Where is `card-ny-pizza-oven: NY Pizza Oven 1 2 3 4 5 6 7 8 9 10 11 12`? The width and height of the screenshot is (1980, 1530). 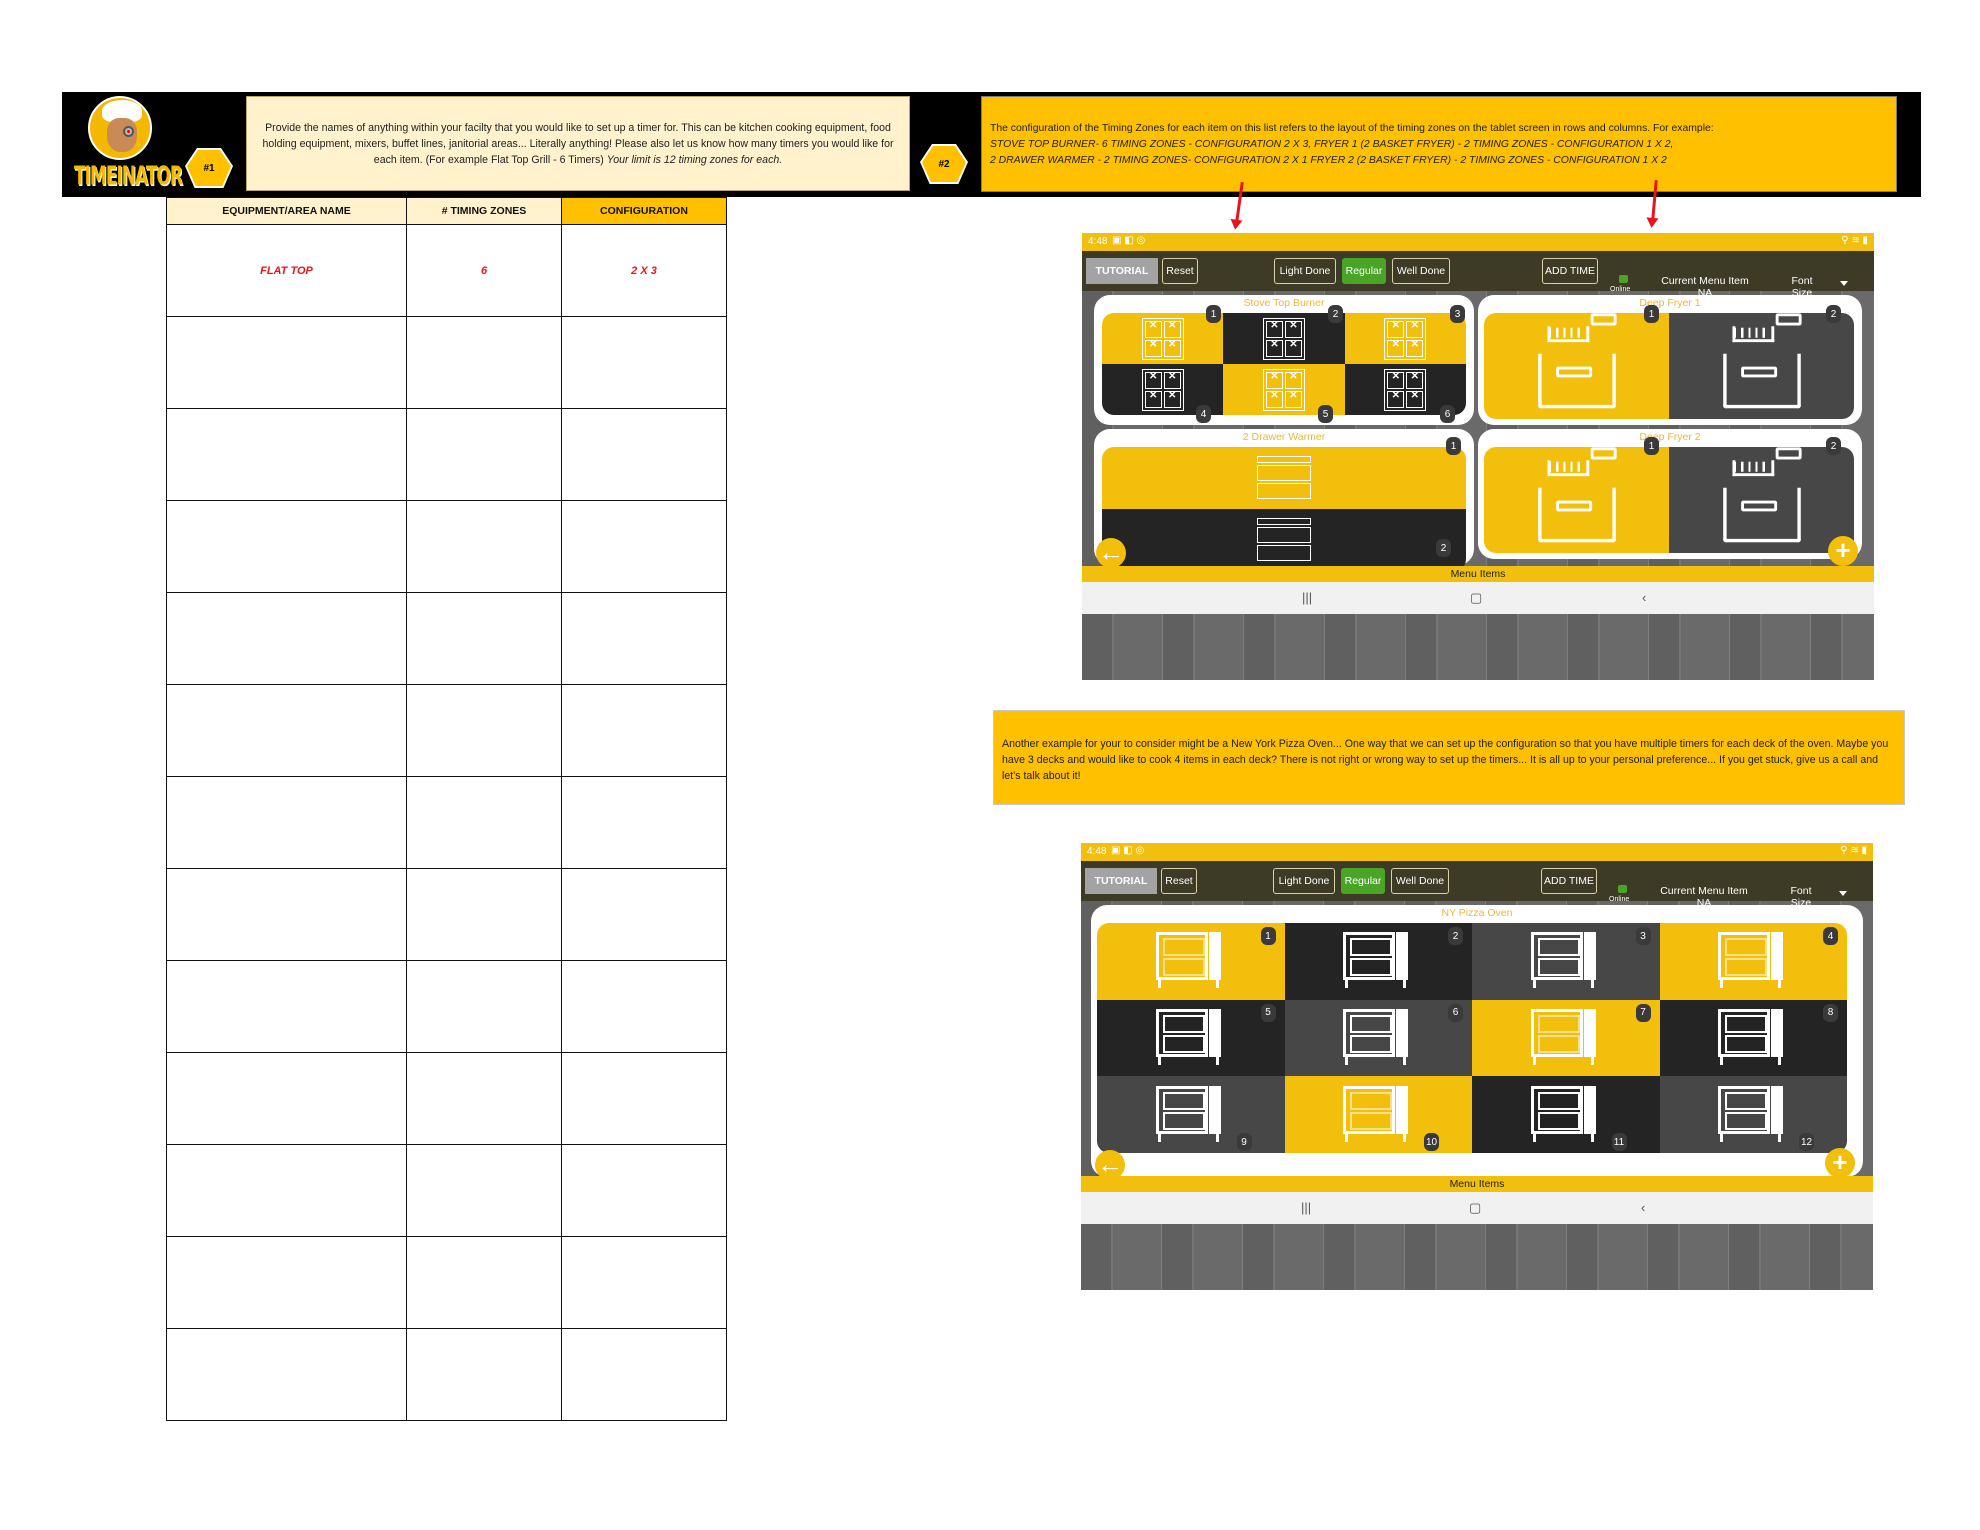
card-ny-pizza-oven: NY Pizza Oven 1 2 3 4 5 6 7 8 9 10 11 12 is located at coordinates (1477, 1041).